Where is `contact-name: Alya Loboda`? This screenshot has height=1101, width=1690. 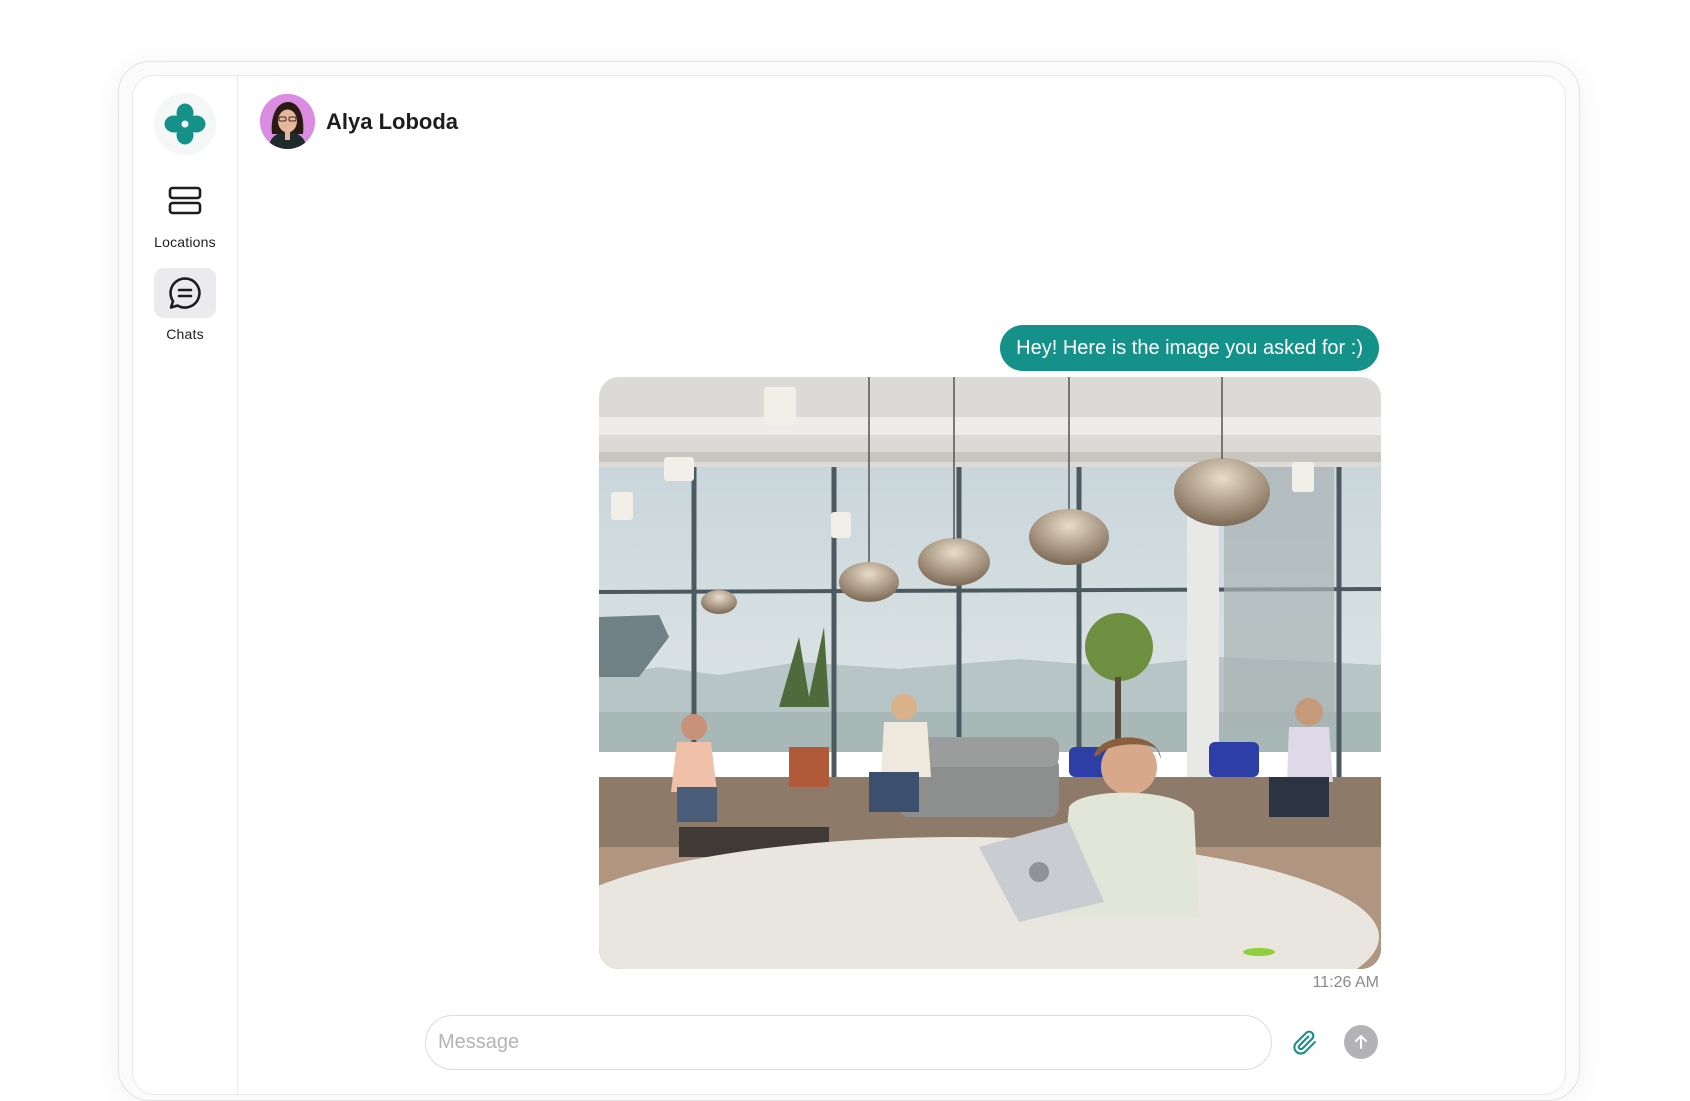
contact-name: Alya Loboda is located at coordinates (392, 121).